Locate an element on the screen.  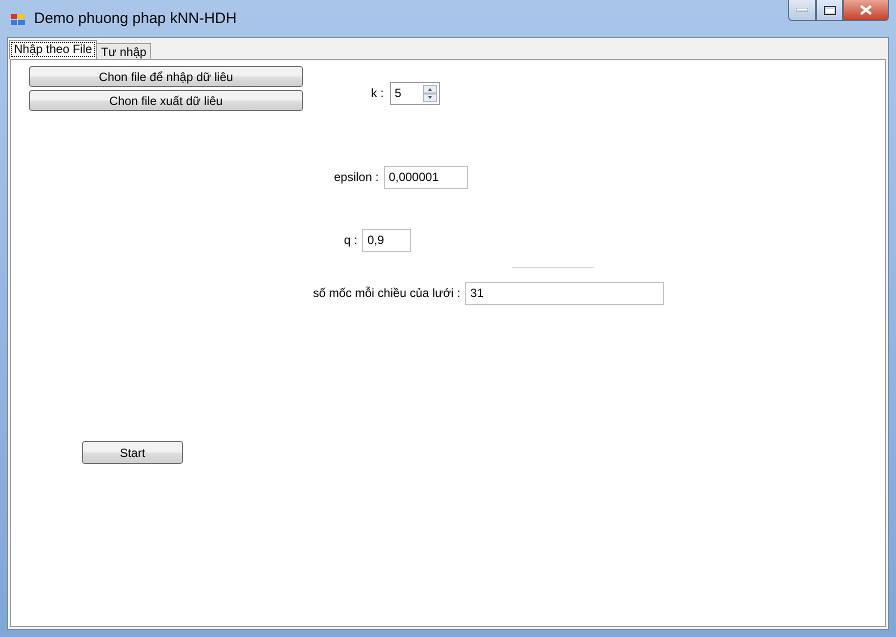
tab: Tư nhập is located at coordinates (124, 51).